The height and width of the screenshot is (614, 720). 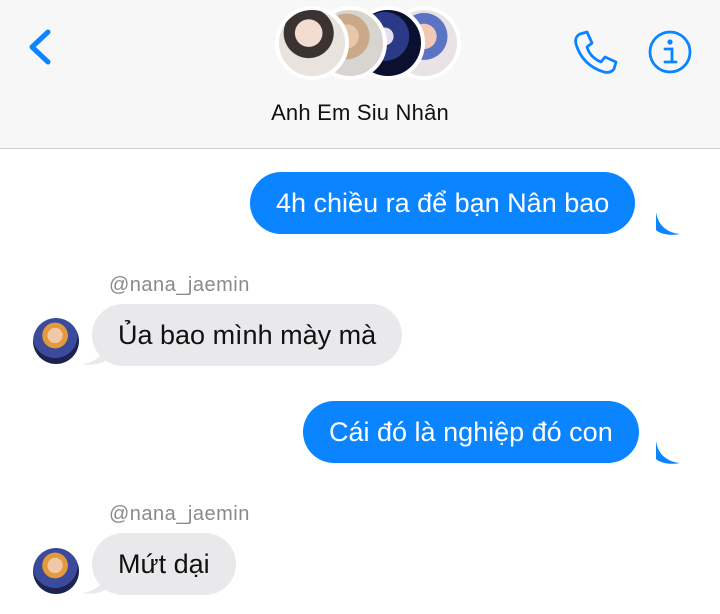 I want to click on member-avatar, so click(x=312, y=43).